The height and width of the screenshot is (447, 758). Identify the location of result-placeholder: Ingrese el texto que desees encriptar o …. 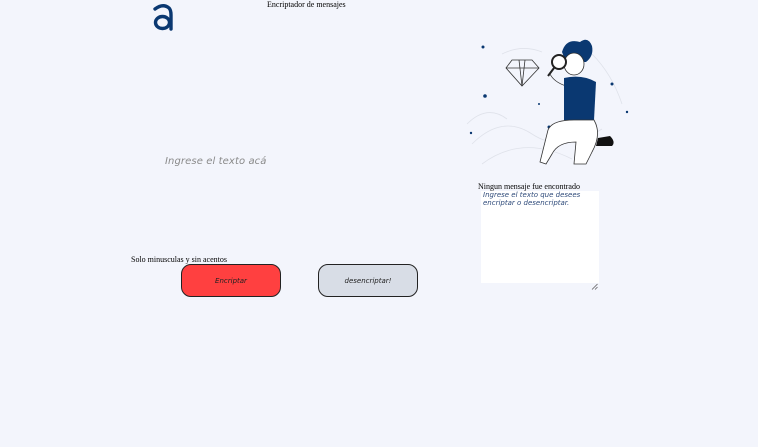
(532, 199).